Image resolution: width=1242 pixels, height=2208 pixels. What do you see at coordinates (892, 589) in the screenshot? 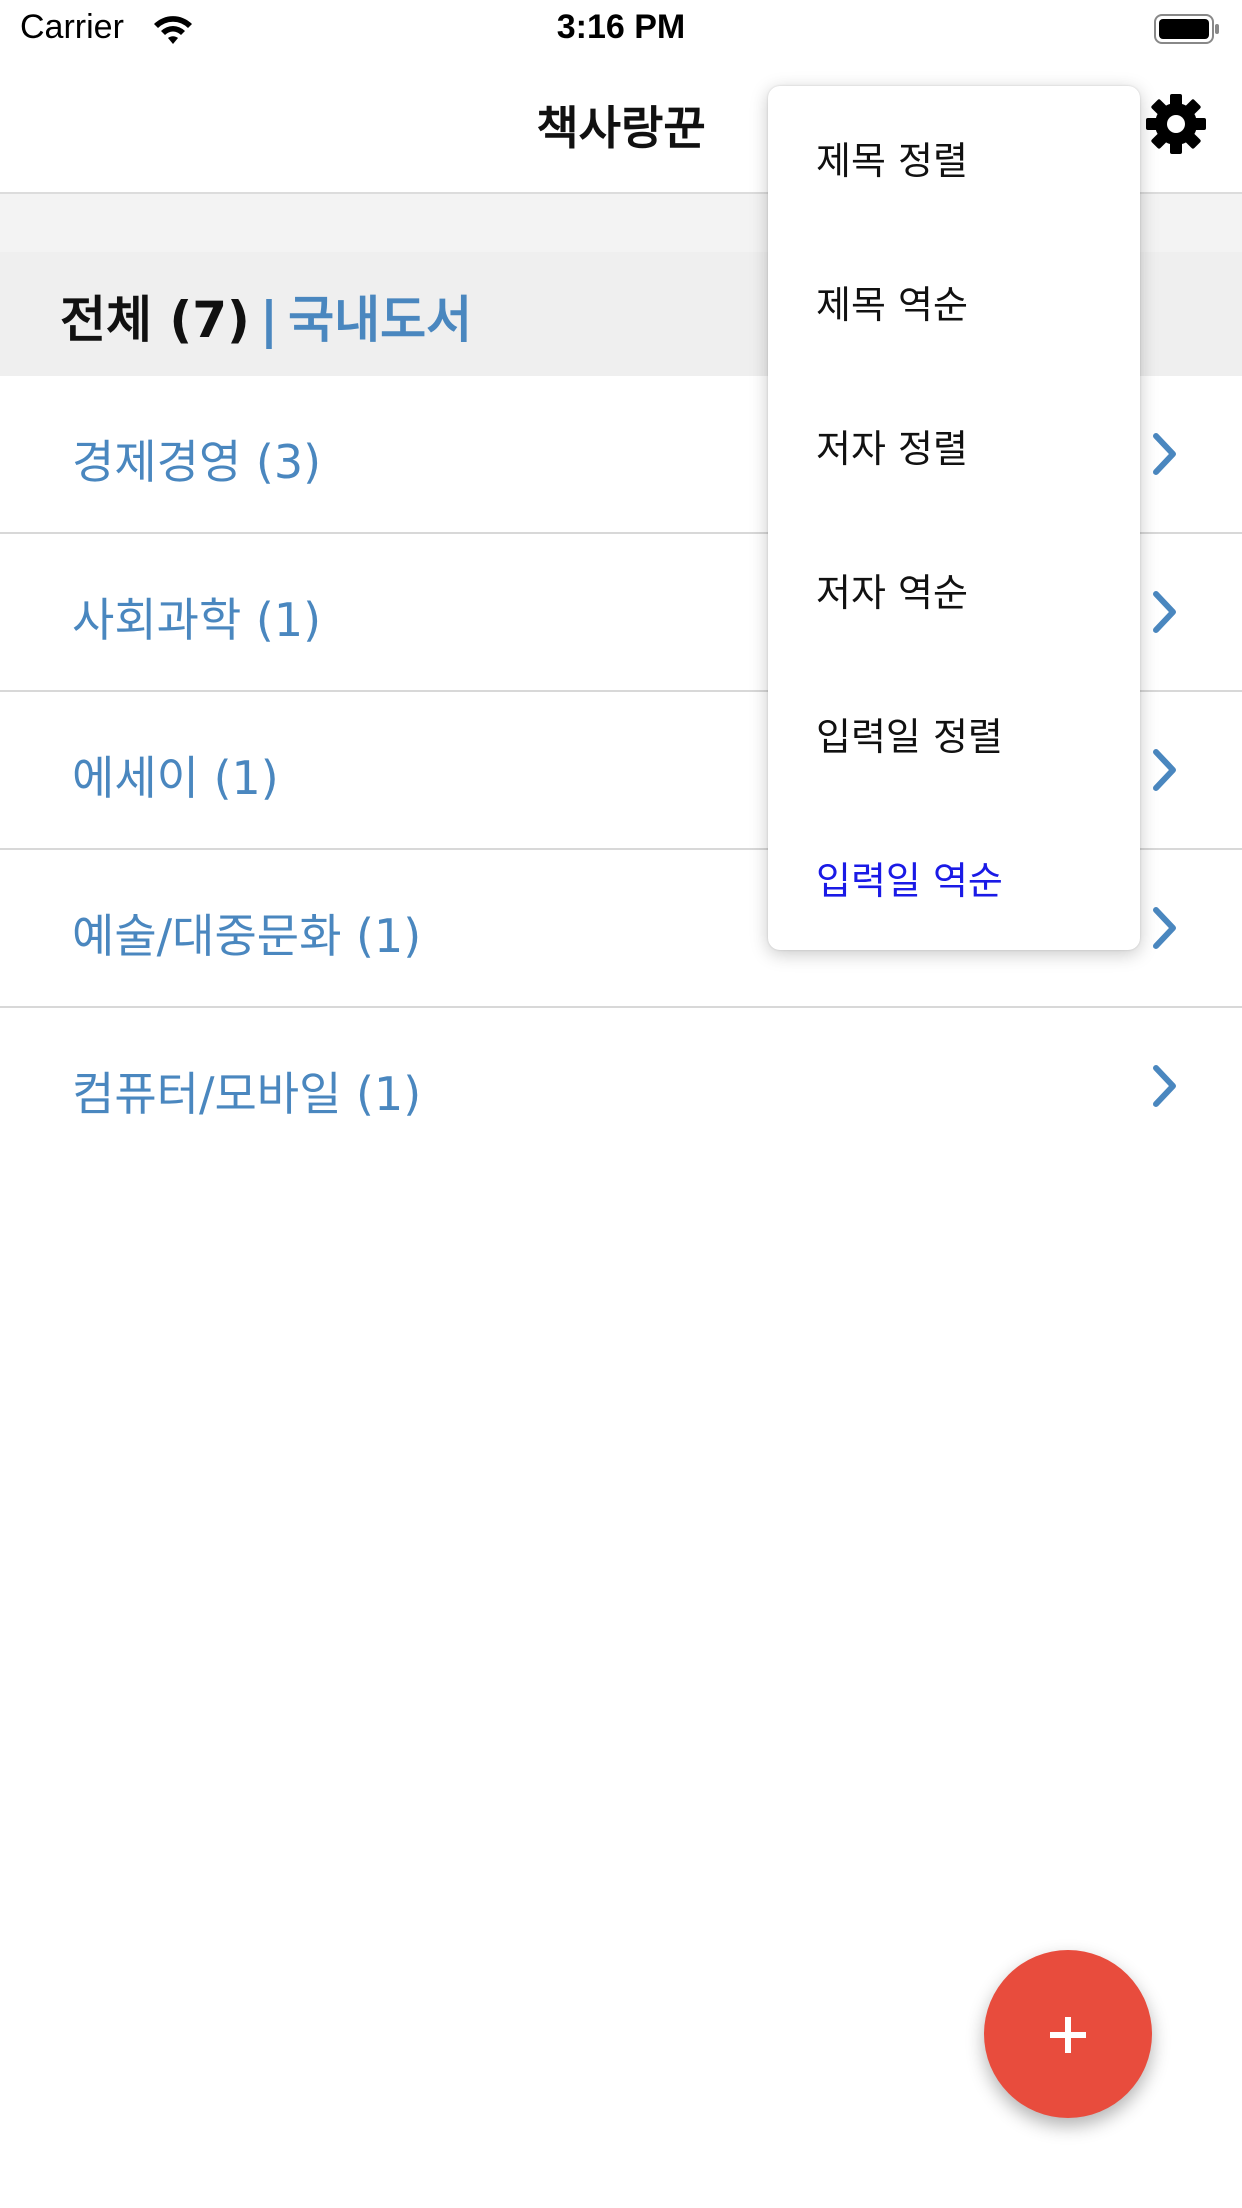
I see `menu-item-author-desc: 저자 역순` at bounding box center [892, 589].